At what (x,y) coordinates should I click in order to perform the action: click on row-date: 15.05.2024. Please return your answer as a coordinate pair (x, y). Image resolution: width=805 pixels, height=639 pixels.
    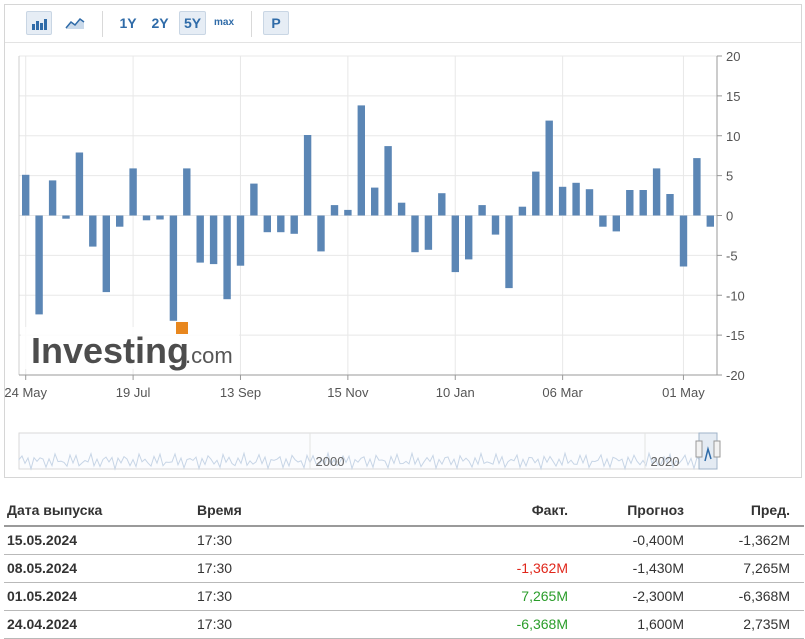
    Looking at the image, I should click on (42, 540).